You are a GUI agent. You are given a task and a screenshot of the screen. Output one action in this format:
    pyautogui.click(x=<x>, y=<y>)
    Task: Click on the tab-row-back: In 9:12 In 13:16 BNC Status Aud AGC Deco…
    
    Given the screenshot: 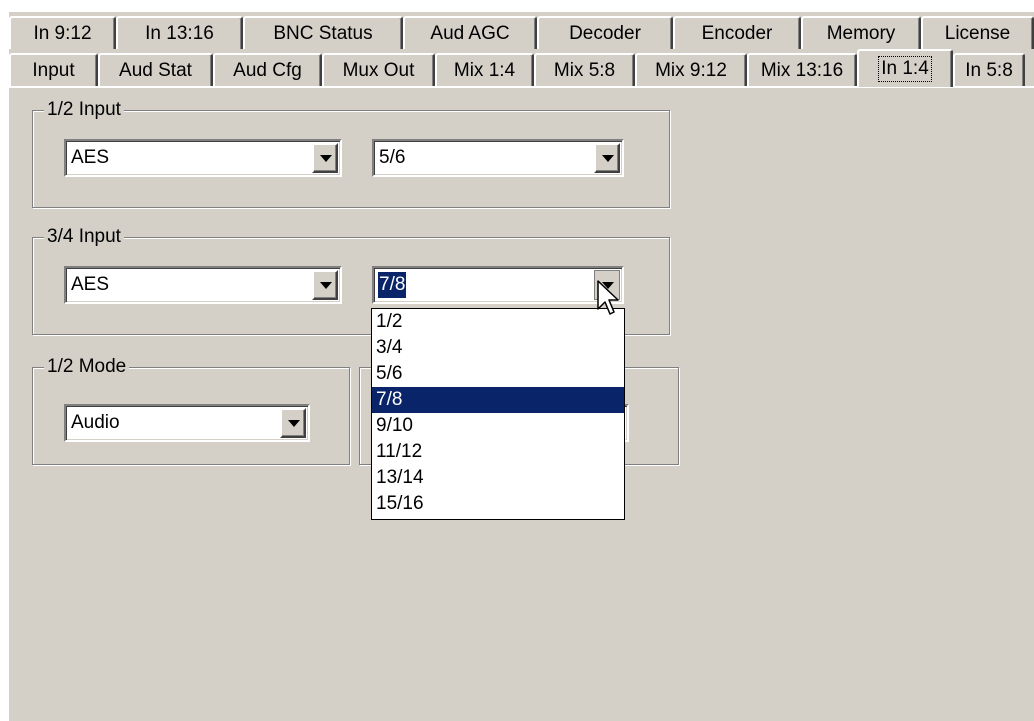 What is the action you would take?
    pyautogui.click(x=521, y=32)
    